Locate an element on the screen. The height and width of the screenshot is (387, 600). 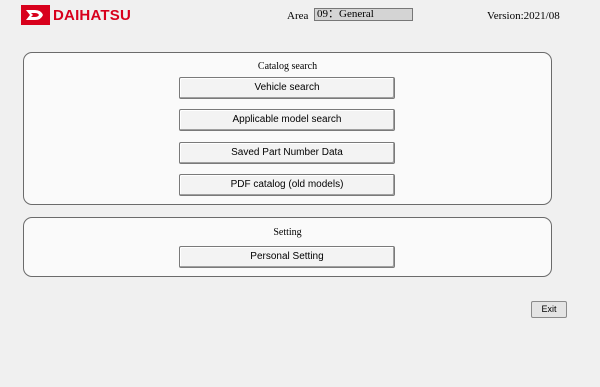
area-field: 09：General is located at coordinates (363, 14).